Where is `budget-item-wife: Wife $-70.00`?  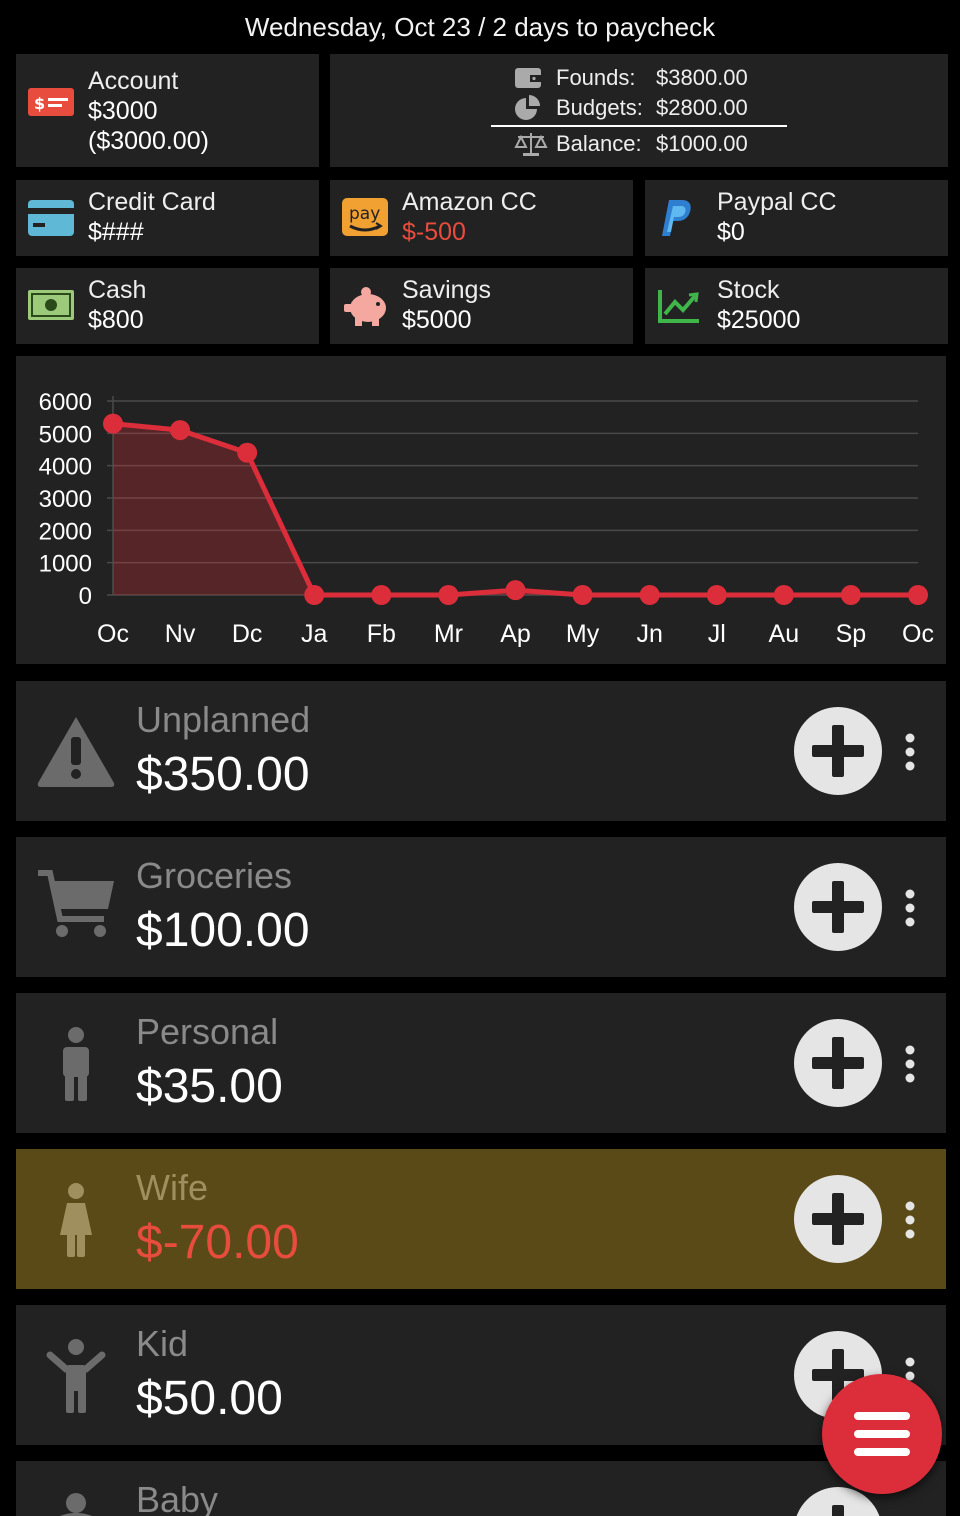 budget-item-wife: Wife $-70.00 is located at coordinates (481, 1219).